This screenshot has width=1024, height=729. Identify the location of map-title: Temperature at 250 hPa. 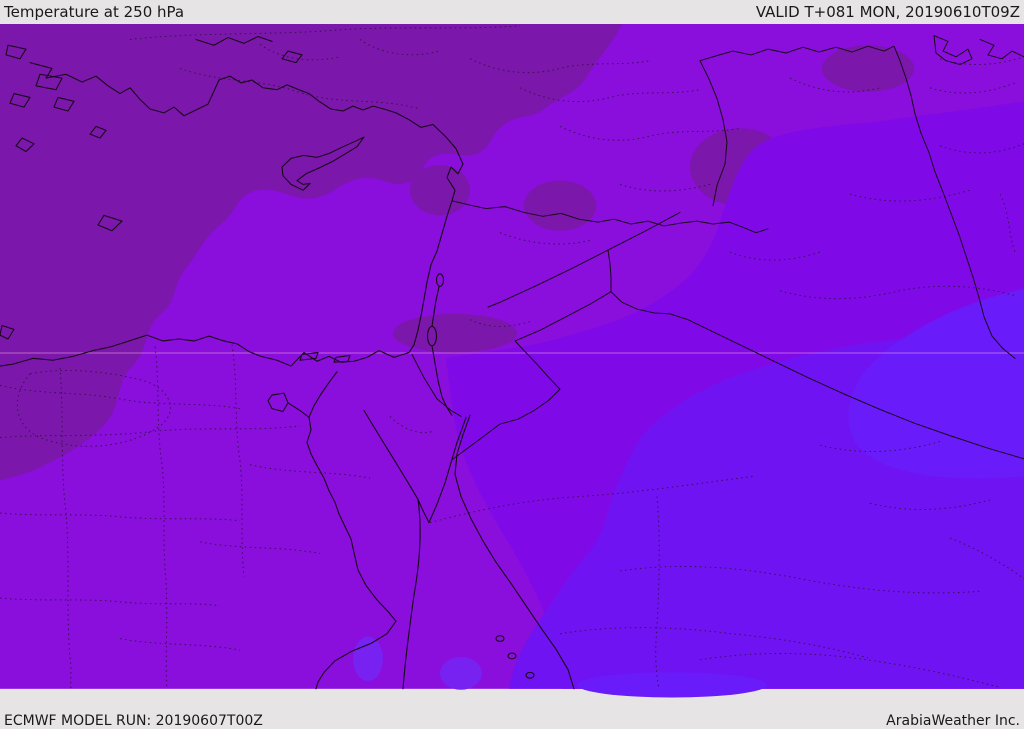
(94, 12).